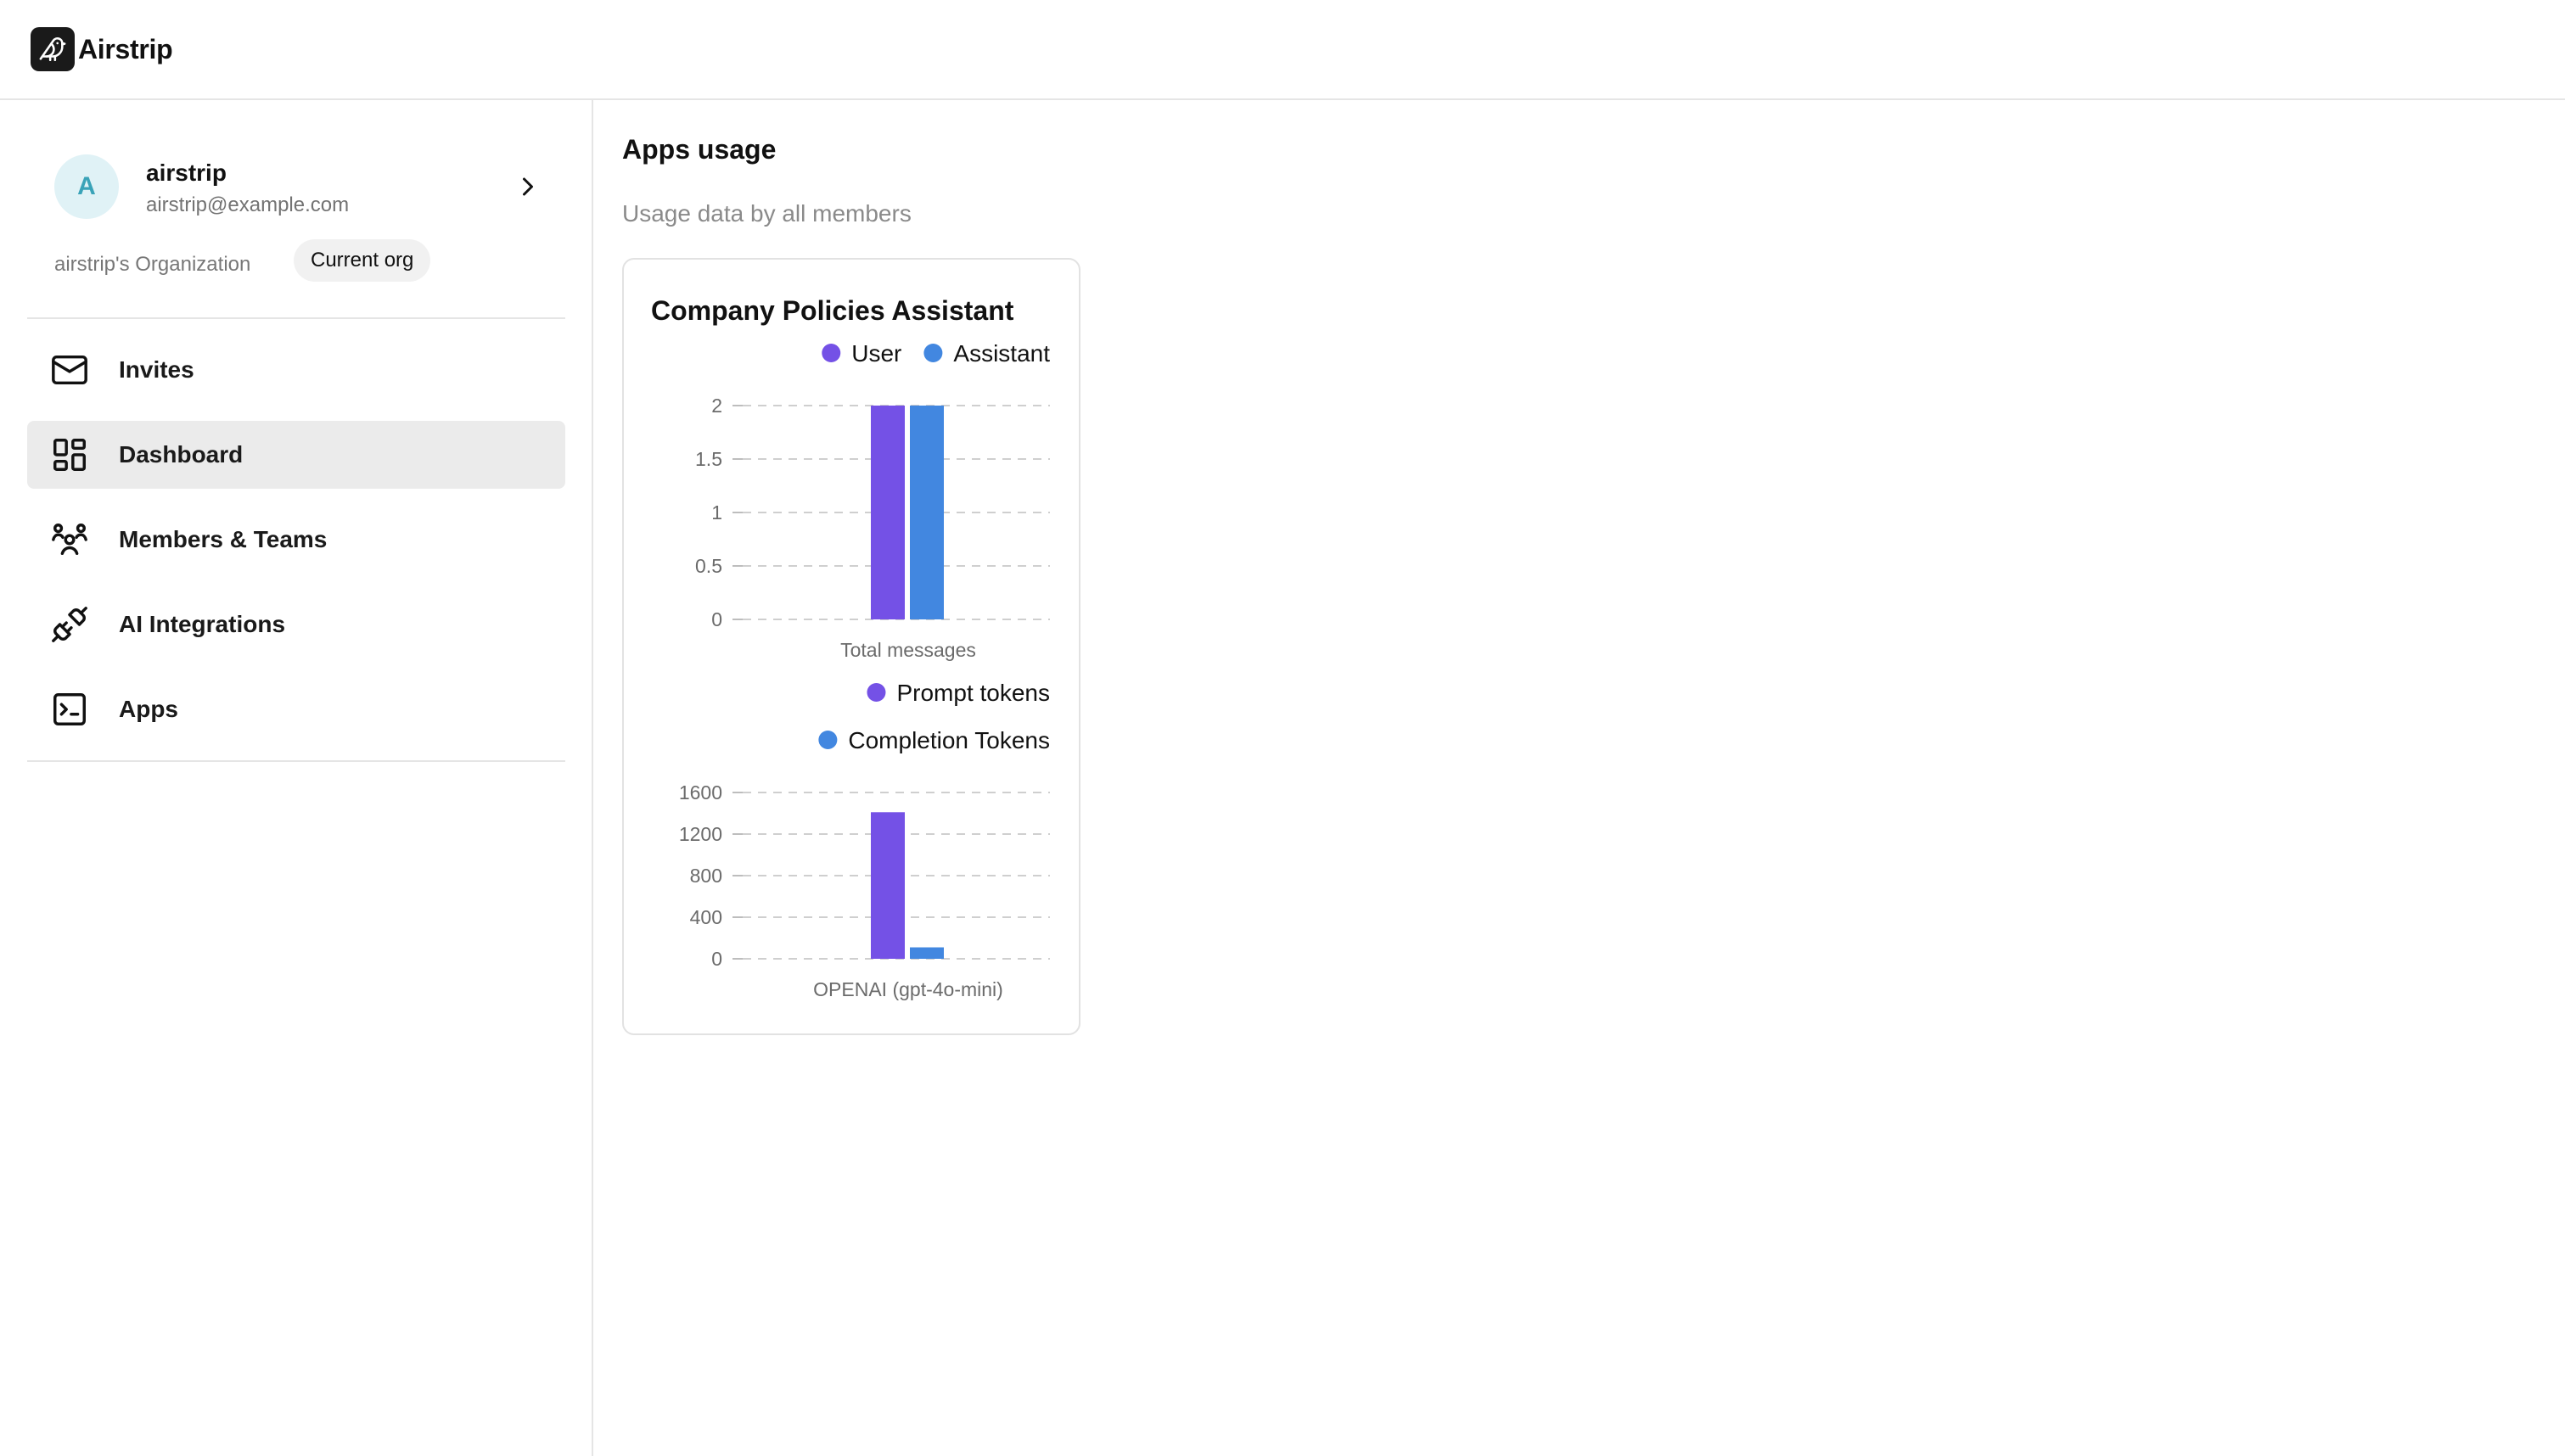 The image size is (2565, 1456). I want to click on y-tick-label: 0.5, so click(708, 566).